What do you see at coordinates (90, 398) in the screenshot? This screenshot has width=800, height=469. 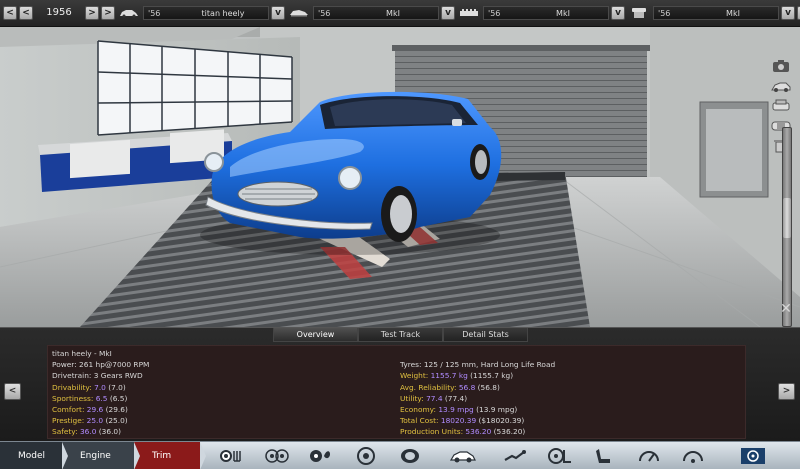 I see `stat-sportiness: Sportiness: 6.5 (6.5)` at bounding box center [90, 398].